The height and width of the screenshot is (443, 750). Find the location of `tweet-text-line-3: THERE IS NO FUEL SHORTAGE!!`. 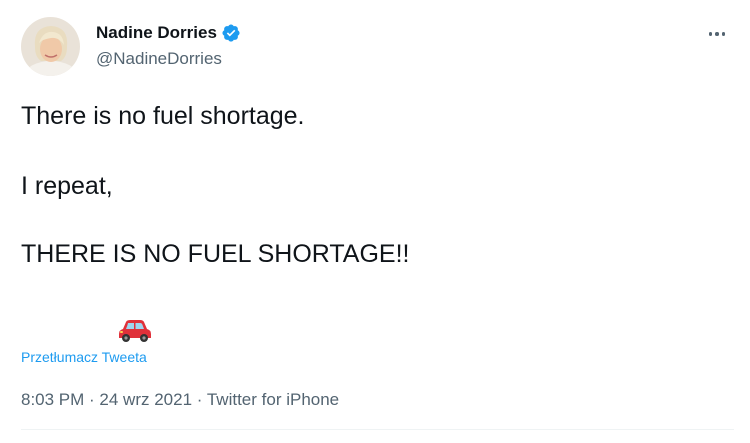

tweet-text-line-3: THERE IS NO FUEL SHORTAGE!! is located at coordinates (215, 254).